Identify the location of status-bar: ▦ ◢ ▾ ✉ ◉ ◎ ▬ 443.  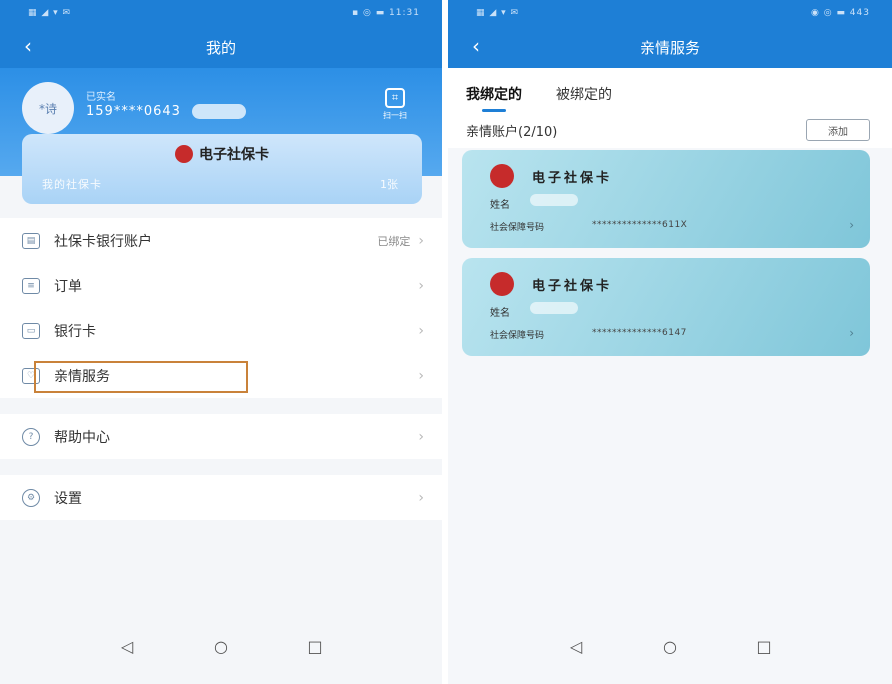
(670, 13).